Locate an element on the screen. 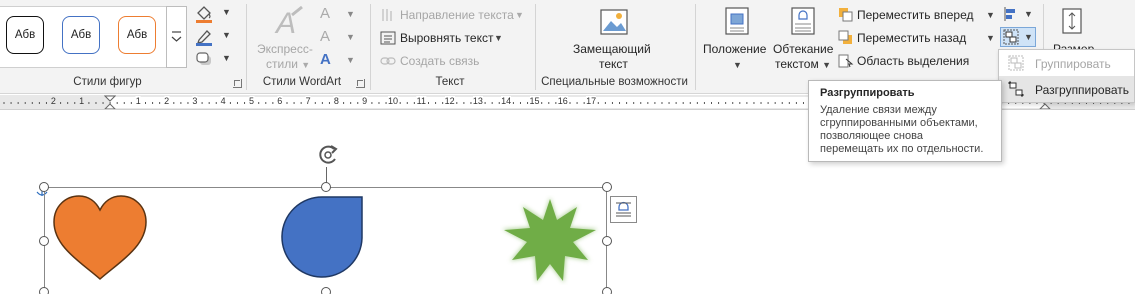 This screenshot has width=1135, height=294. text-outline-button: A ▼ is located at coordinates (340, 37).